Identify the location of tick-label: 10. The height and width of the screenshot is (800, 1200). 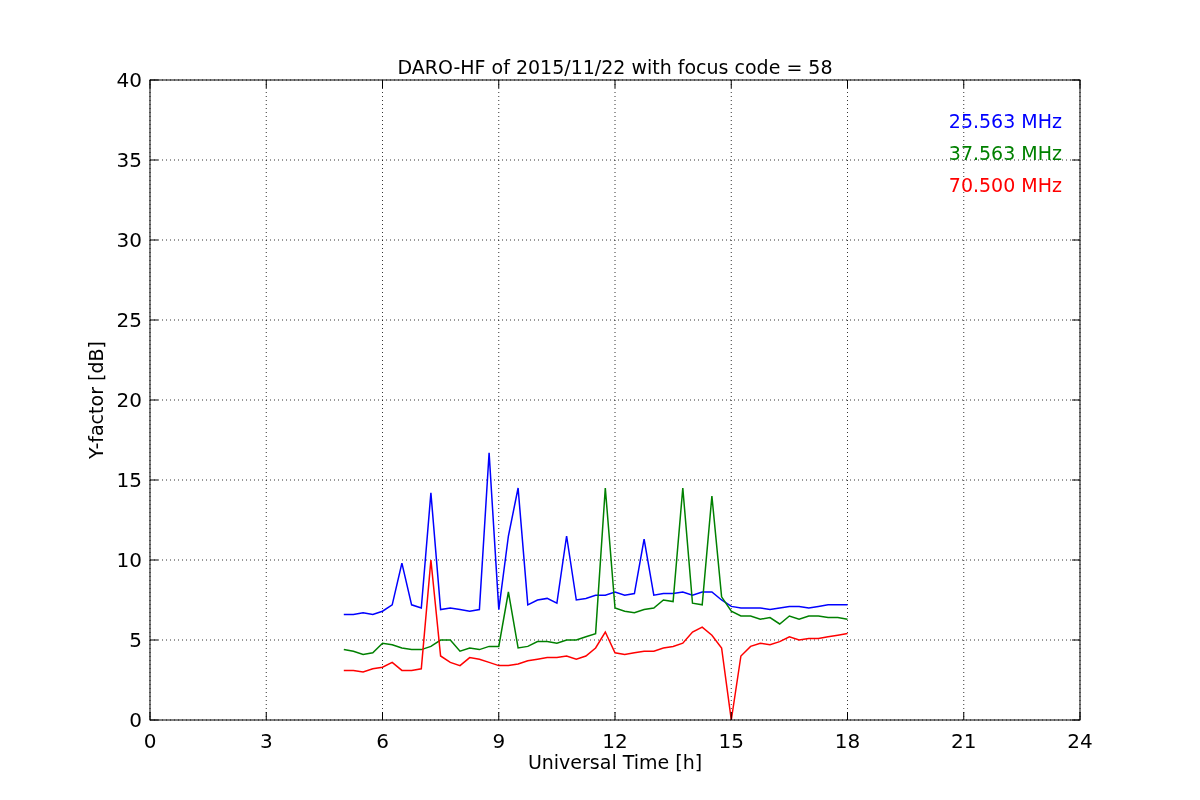
(129, 560).